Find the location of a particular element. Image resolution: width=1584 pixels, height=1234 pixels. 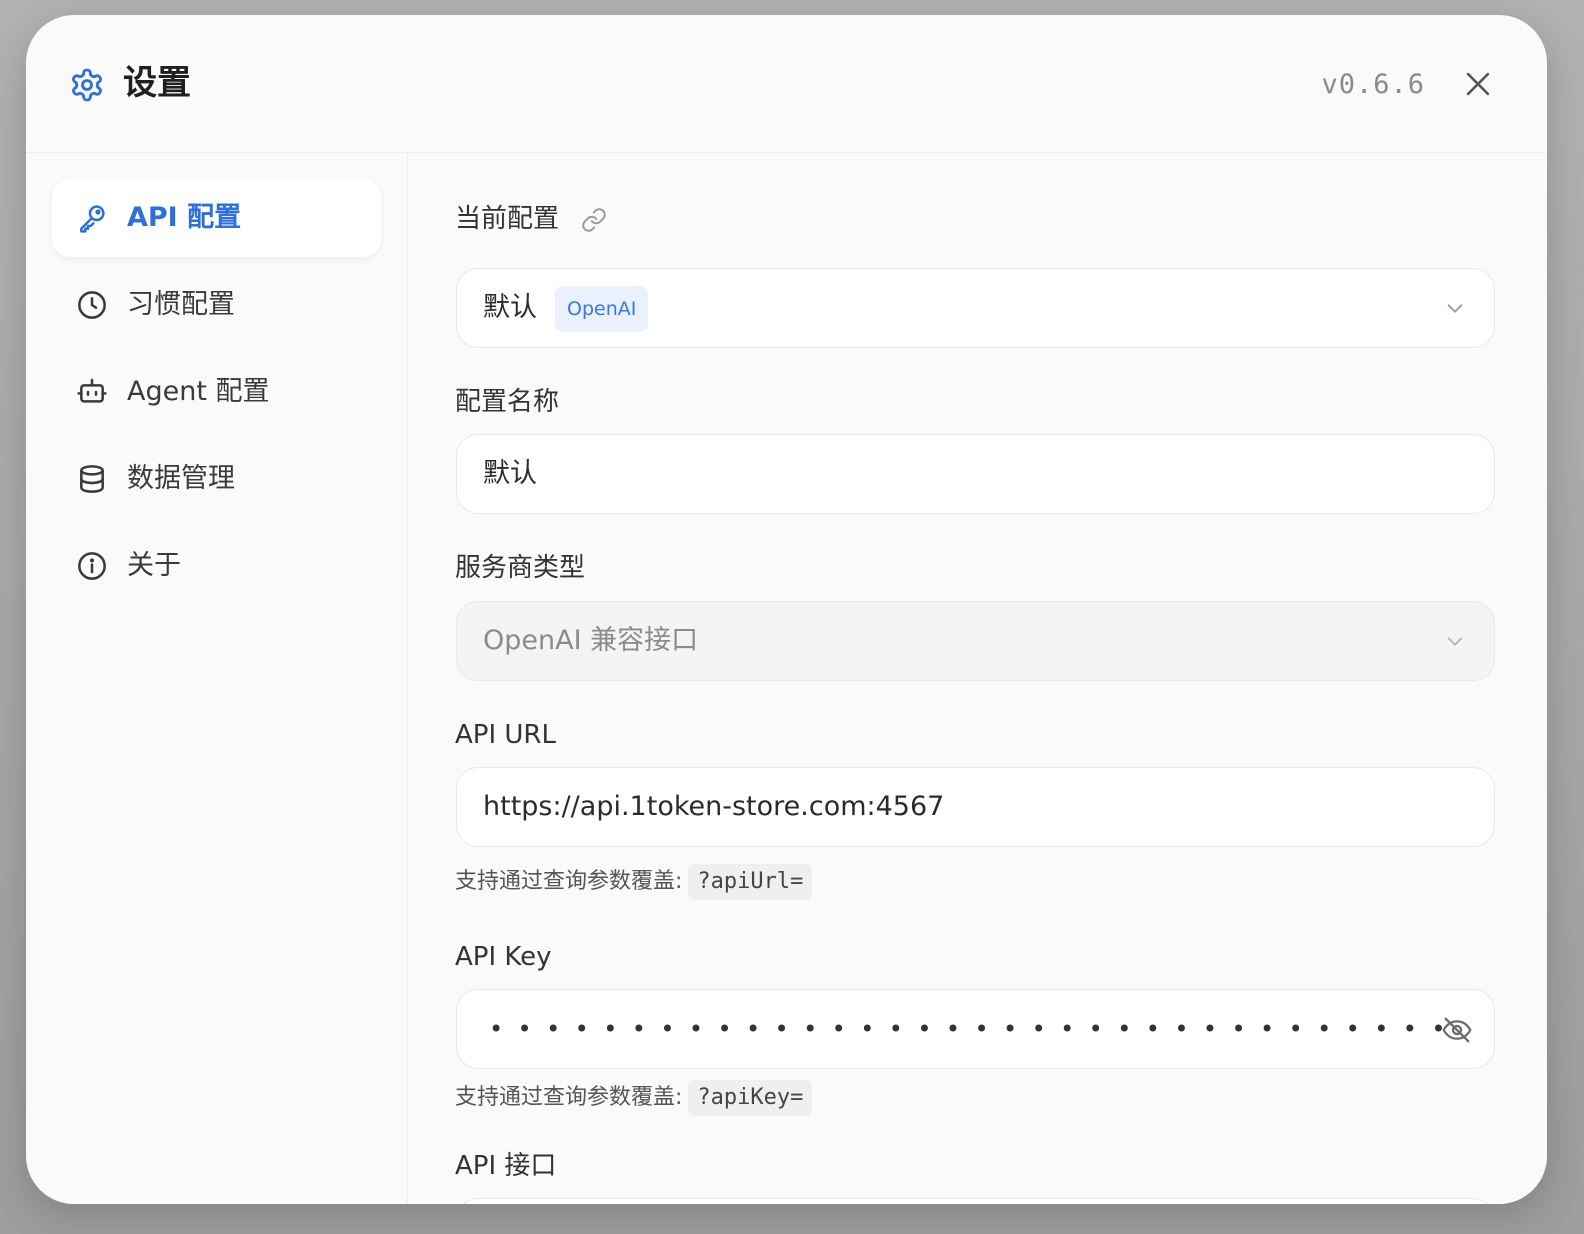

current-config-label: 当前配置 is located at coordinates (531, 219).